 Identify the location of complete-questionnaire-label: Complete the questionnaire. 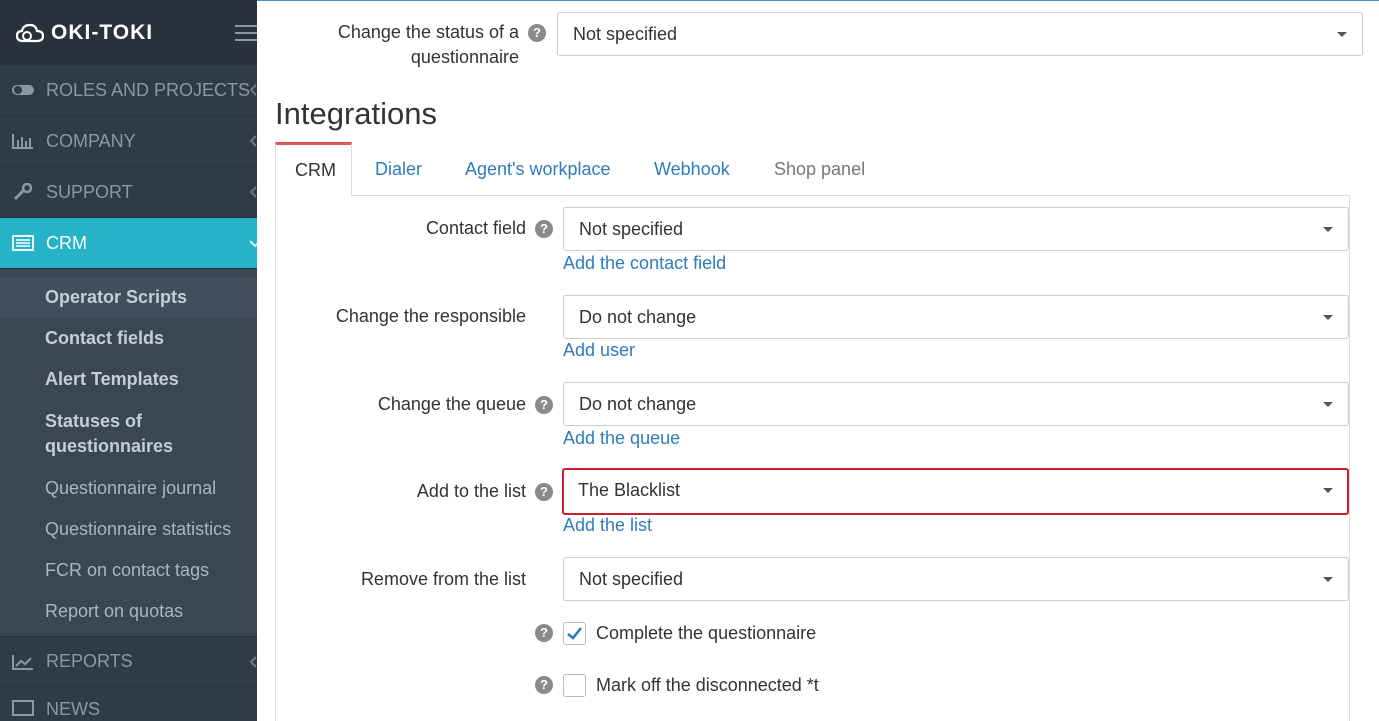
(706, 633).